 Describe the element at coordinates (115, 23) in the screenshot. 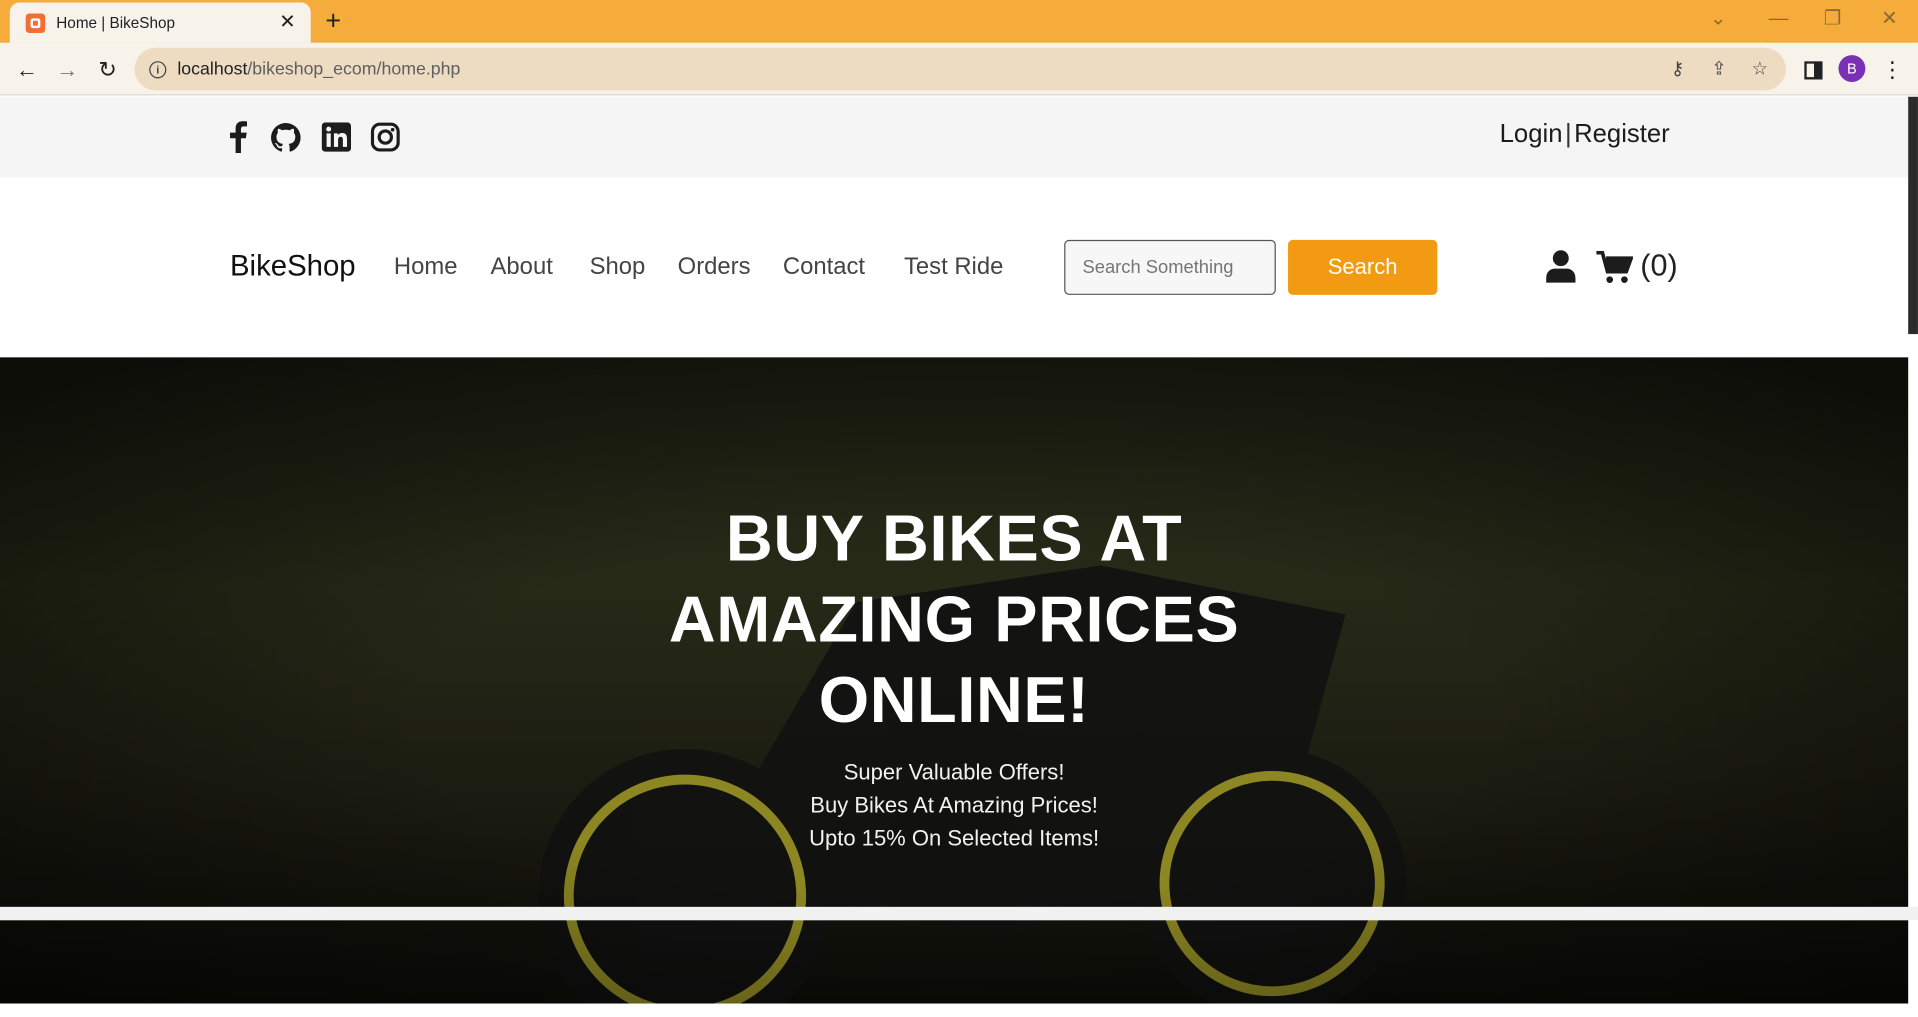

I see `tab-title: Home | BikeShop` at that location.